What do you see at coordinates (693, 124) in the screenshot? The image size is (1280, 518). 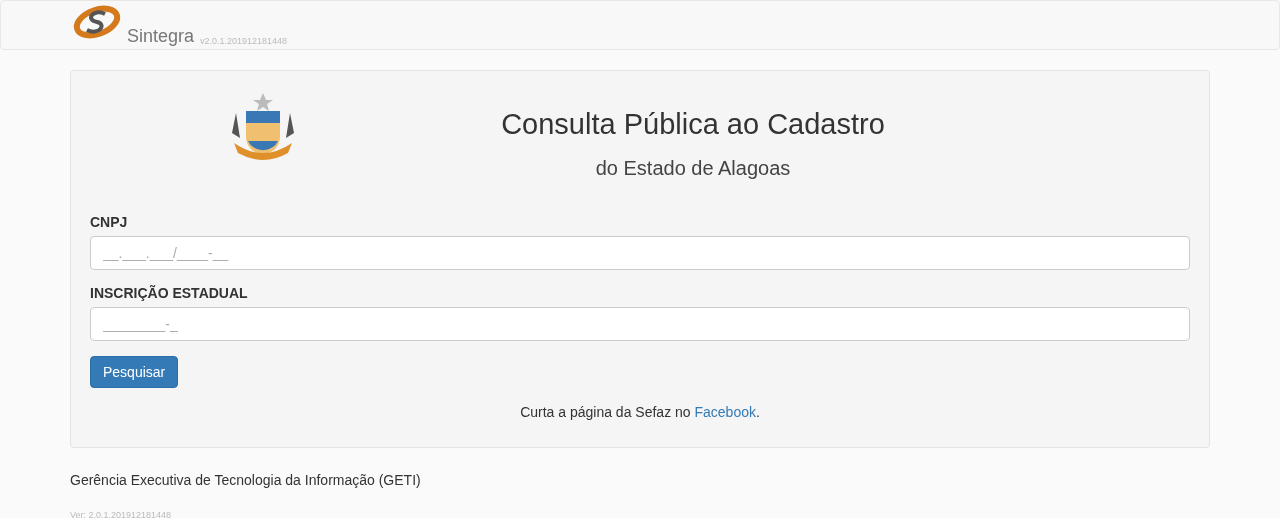 I see `page-title: Consulta Pública ao Cadastro` at bounding box center [693, 124].